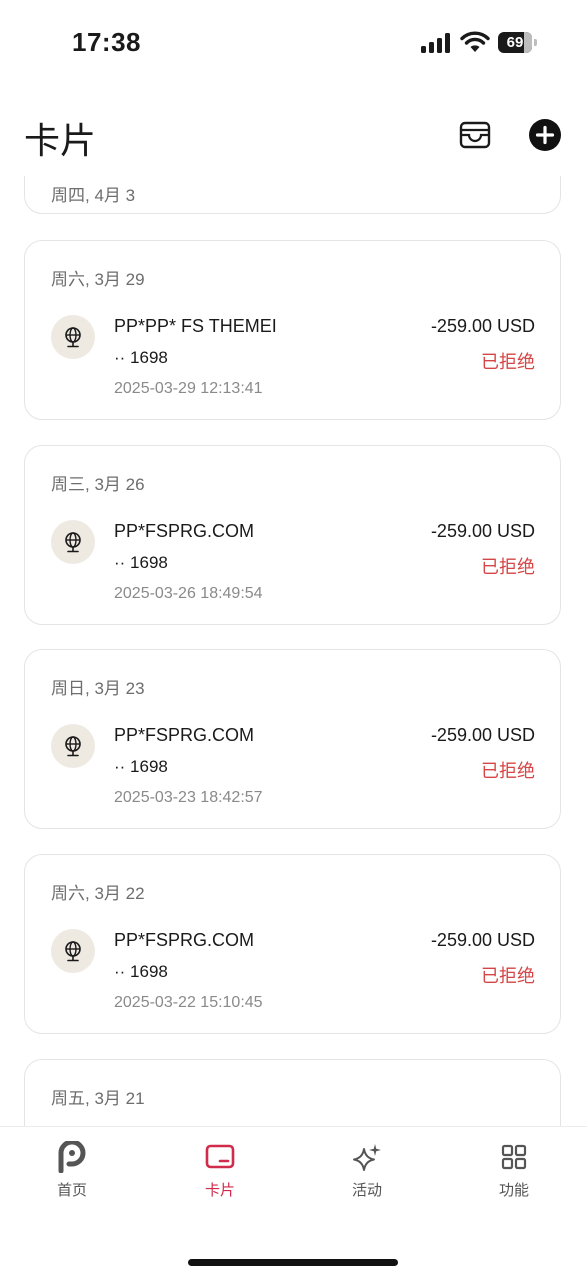 The height and width of the screenshot is (1278, 587). What do you see at coordinates (188, 1002) in the screenshot?
I see `transaction-timestamp: 2025-03-22 15:10:45` at bounding box center [188, 1002].